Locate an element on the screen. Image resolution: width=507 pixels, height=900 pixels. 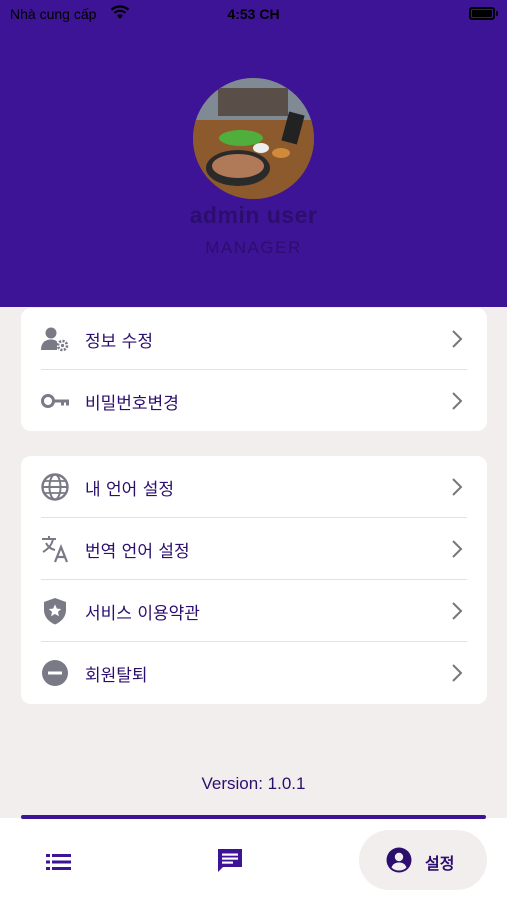
list-icon is located at coordinates (59, 862).